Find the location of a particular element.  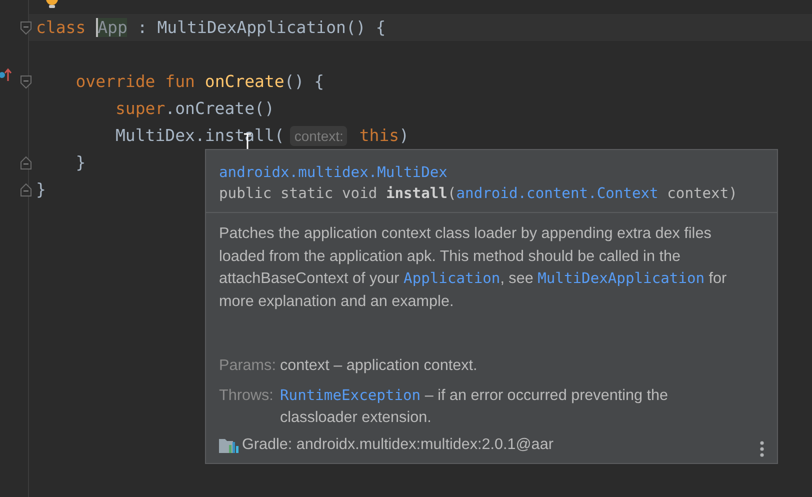

code-line: class App : MultiDexApplication() { is located at coordinates (211, 28).